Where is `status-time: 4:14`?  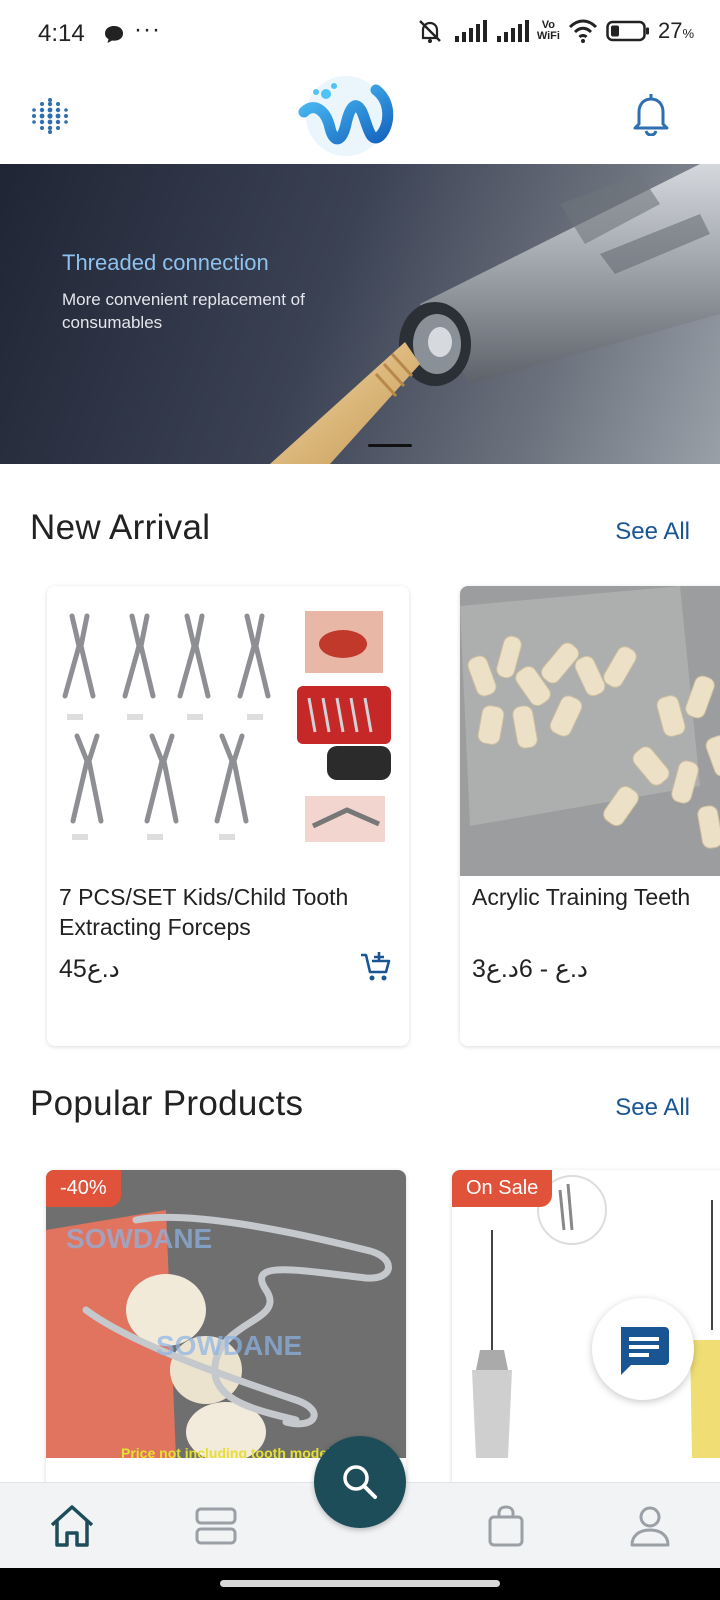
status-time: 4:14 is located at coordinates (61, 33).